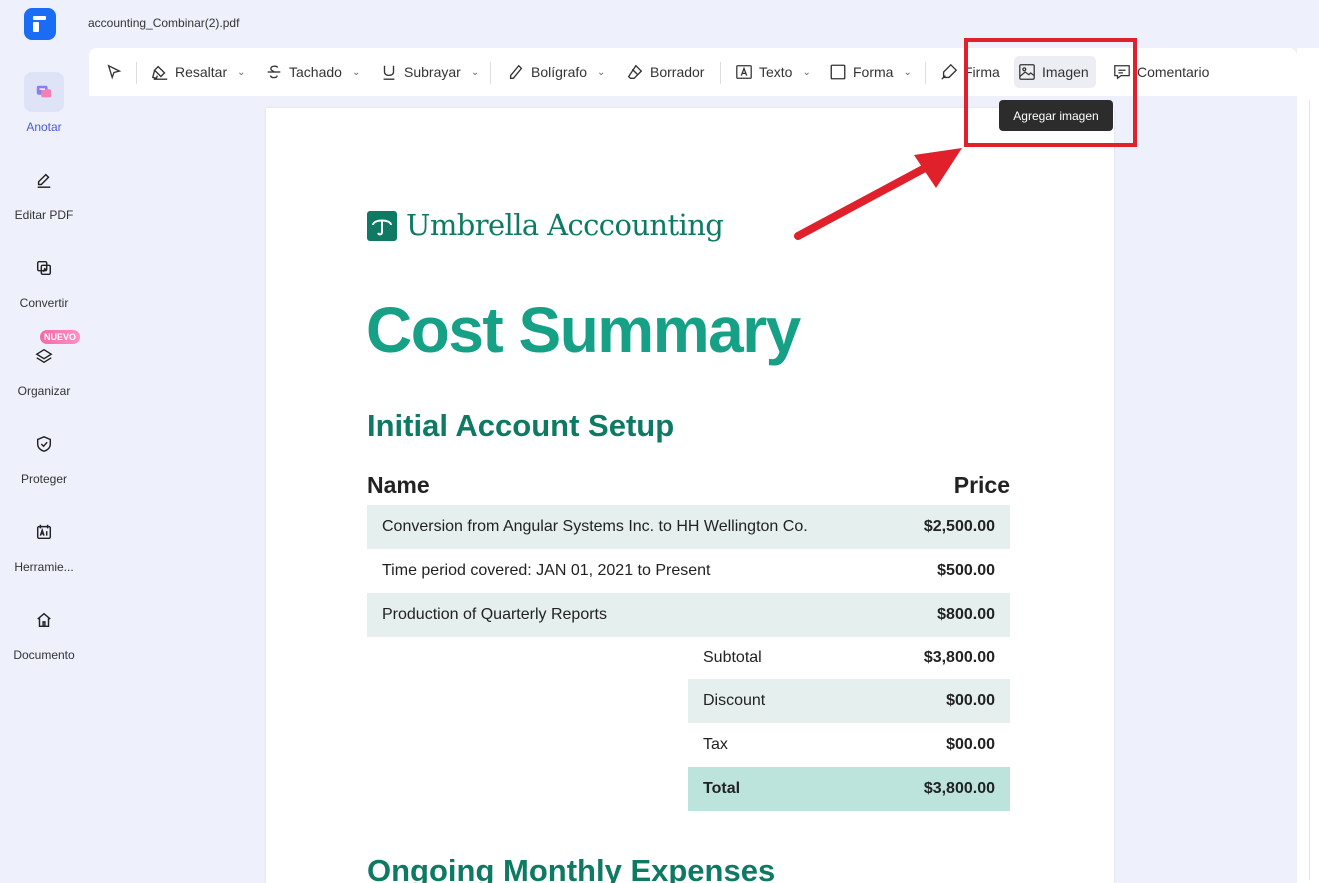  What do you see at coordinates (571, 868) in the screenshot?
I see `section-heading: Ongoing Monthly Expenses` at bounding box center [571, 868].